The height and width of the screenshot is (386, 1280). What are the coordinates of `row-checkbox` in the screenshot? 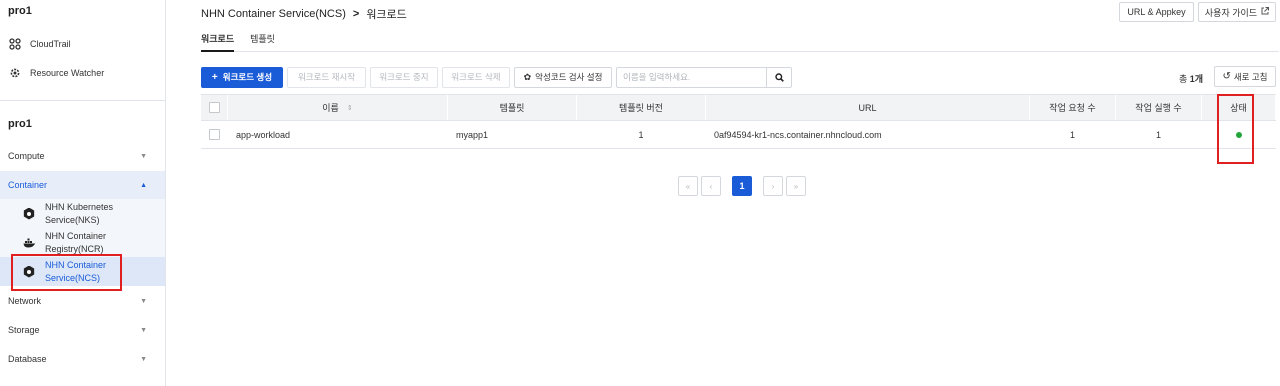 It's located at (214, 134).